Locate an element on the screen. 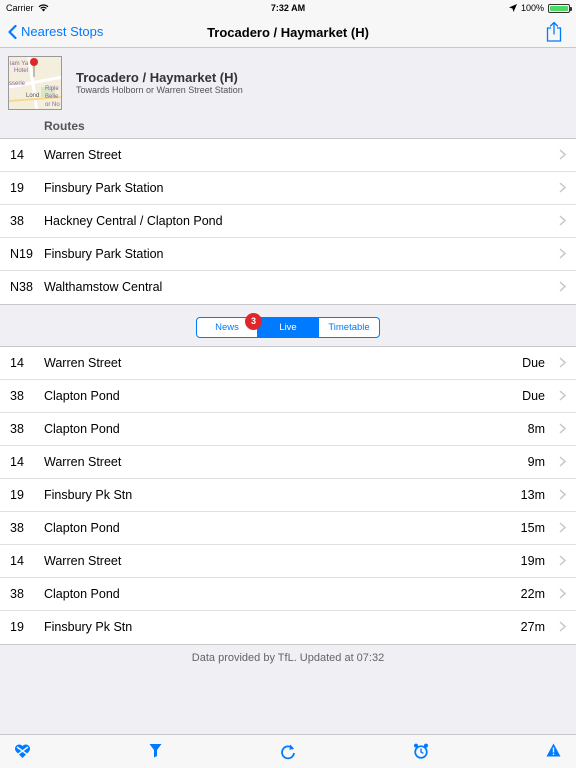 This screenshot has height=768, width=576. stop-direction: Towards Holborn or Warren Street Station is located at coordinates (159, 90).